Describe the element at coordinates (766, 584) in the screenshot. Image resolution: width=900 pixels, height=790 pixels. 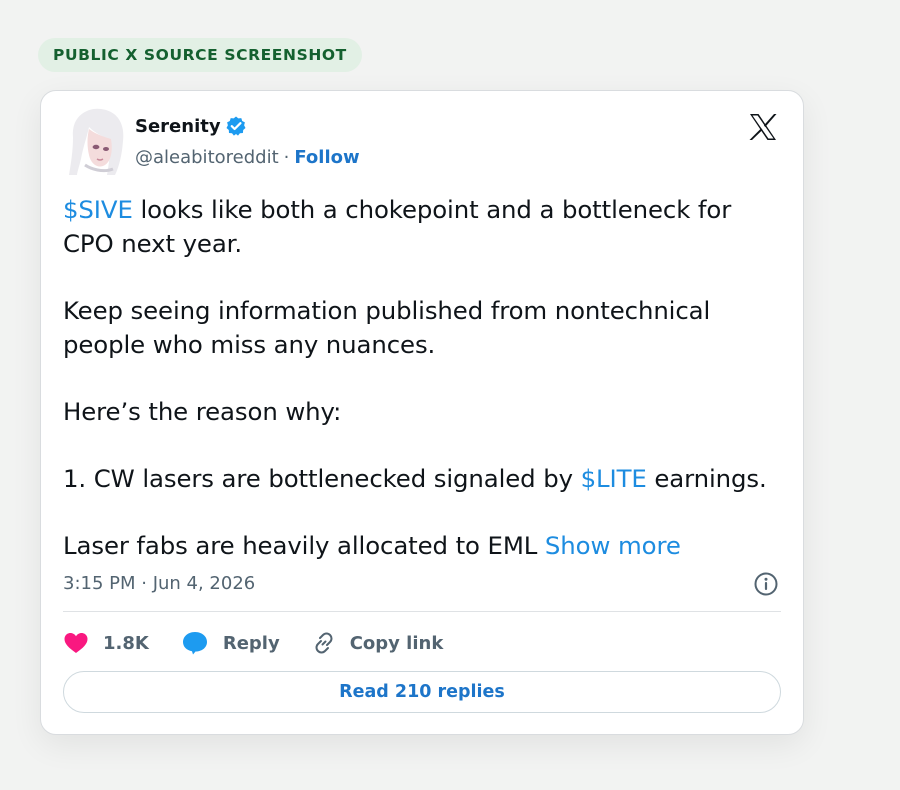
I see `info-icon` at that location.